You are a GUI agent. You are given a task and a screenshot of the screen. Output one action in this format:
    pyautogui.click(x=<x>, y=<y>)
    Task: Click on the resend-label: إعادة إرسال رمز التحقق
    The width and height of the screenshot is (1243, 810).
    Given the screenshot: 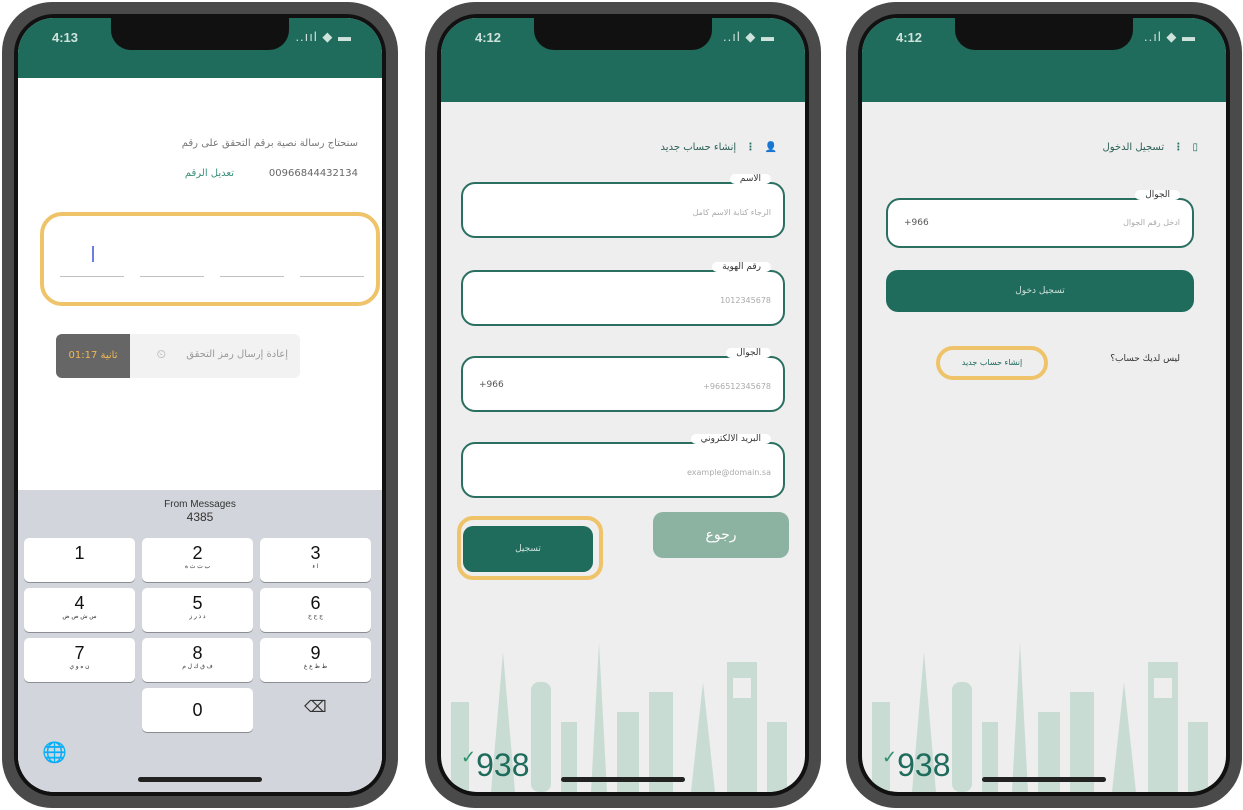 What is the action you would take?
    pyautogui.click(x=237, y=354)
    